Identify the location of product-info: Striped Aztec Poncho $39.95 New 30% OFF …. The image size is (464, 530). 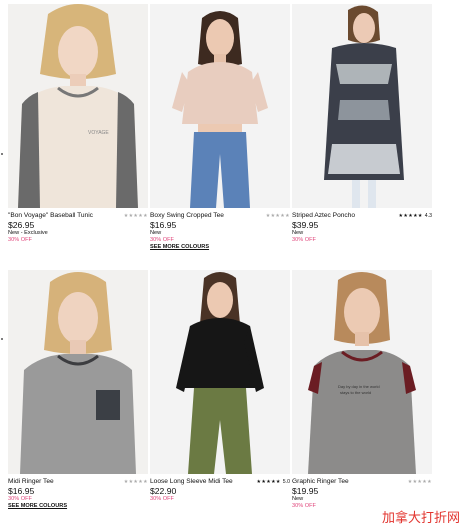
(362, 228).